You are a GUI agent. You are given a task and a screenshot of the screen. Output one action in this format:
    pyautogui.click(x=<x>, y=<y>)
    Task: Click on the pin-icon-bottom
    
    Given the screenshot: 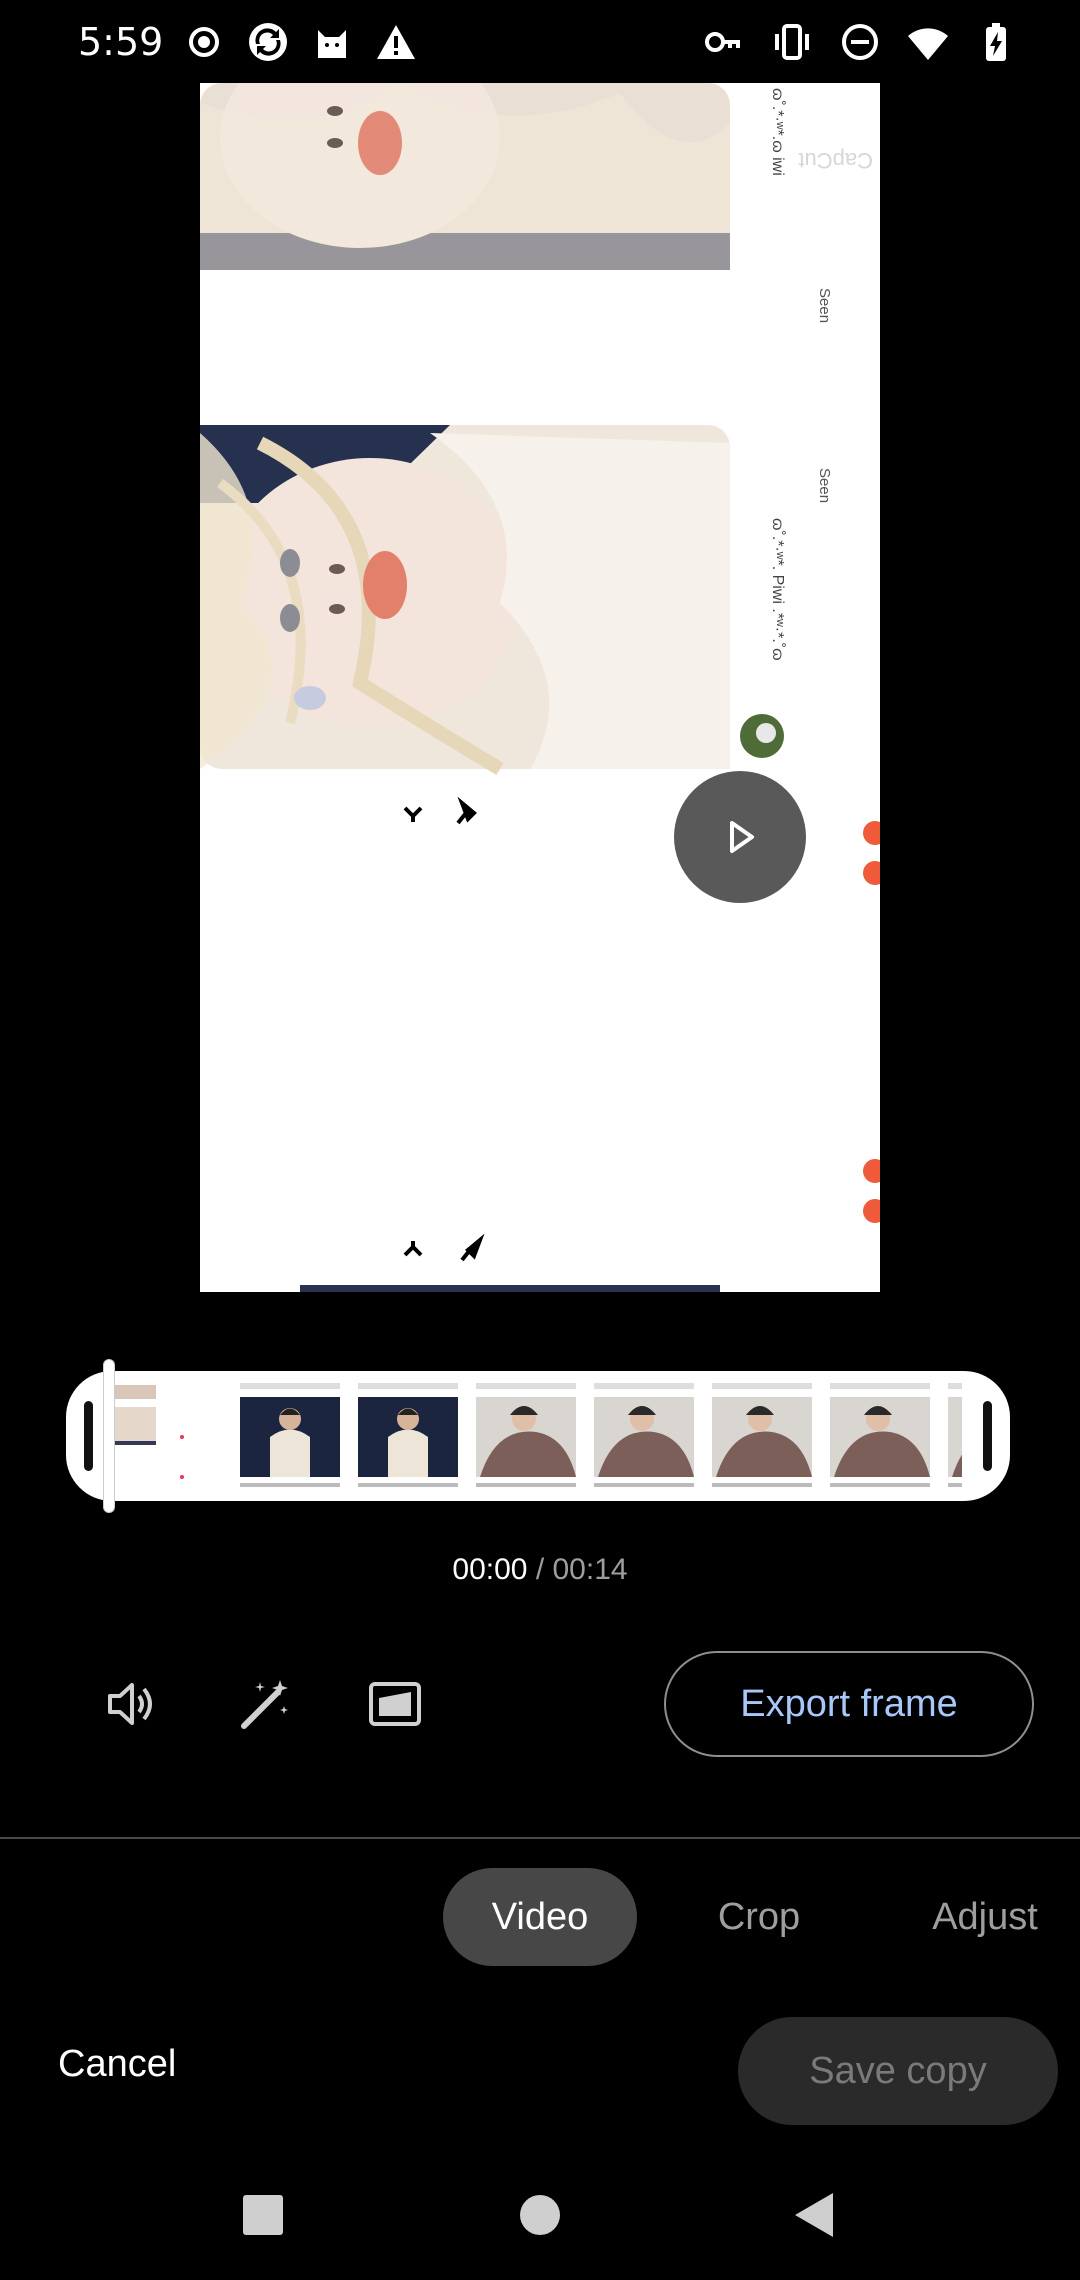 What is the action you would take?
    pyautogui.click(x=472, y=1247)
    